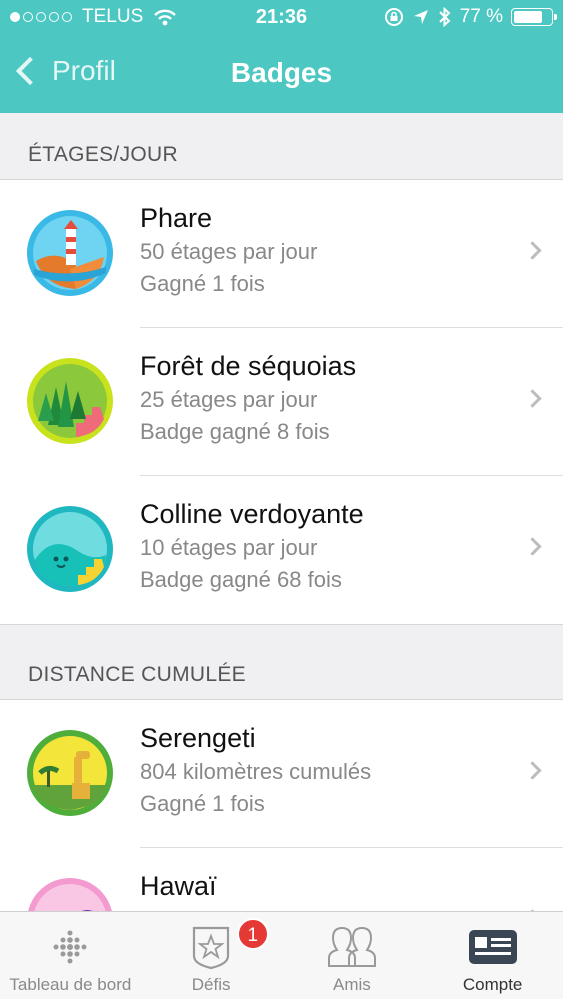  I want to click on tab-account: Compte, so click(492, 955).